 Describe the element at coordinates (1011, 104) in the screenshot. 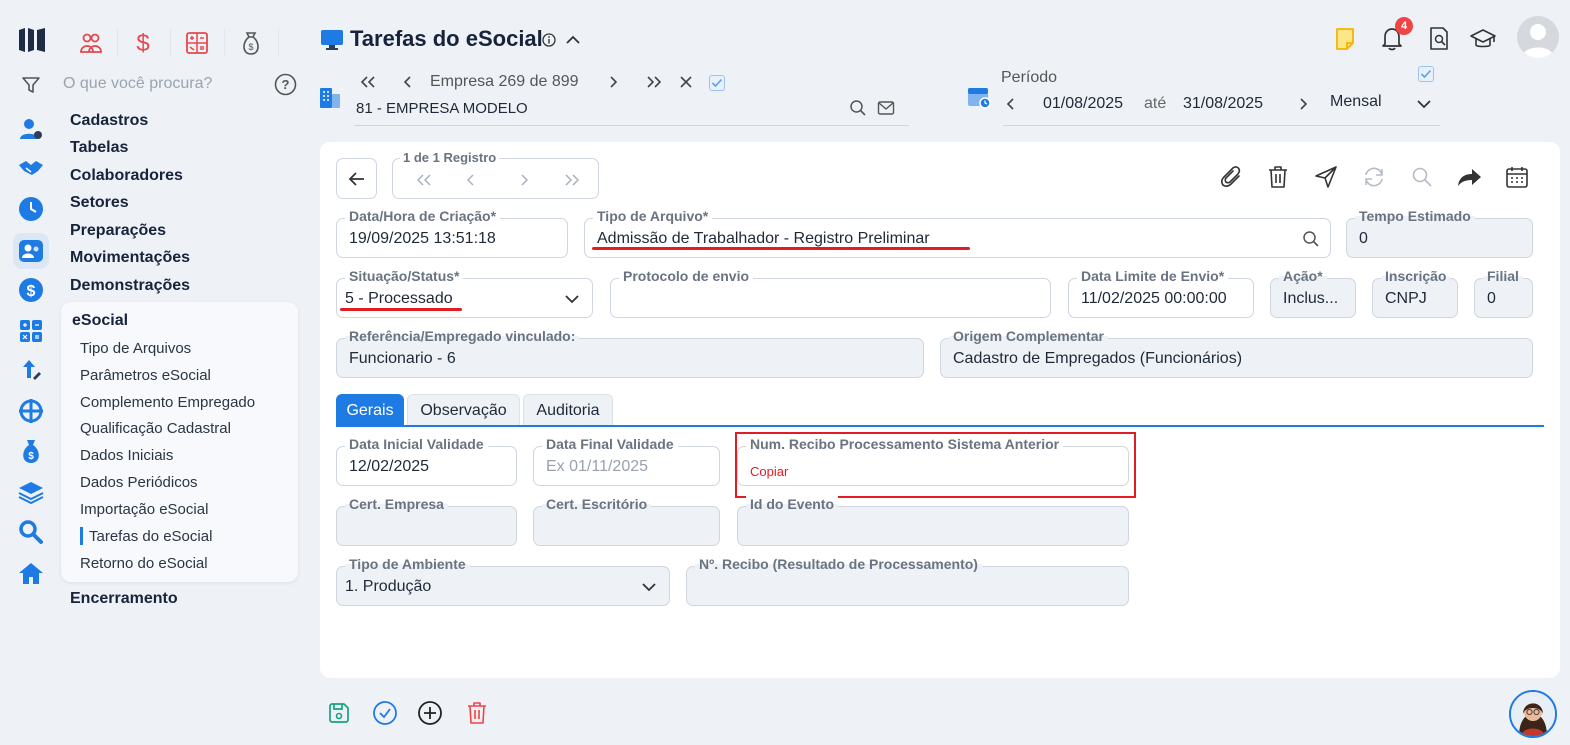

I see `prev-period-button` at that location.